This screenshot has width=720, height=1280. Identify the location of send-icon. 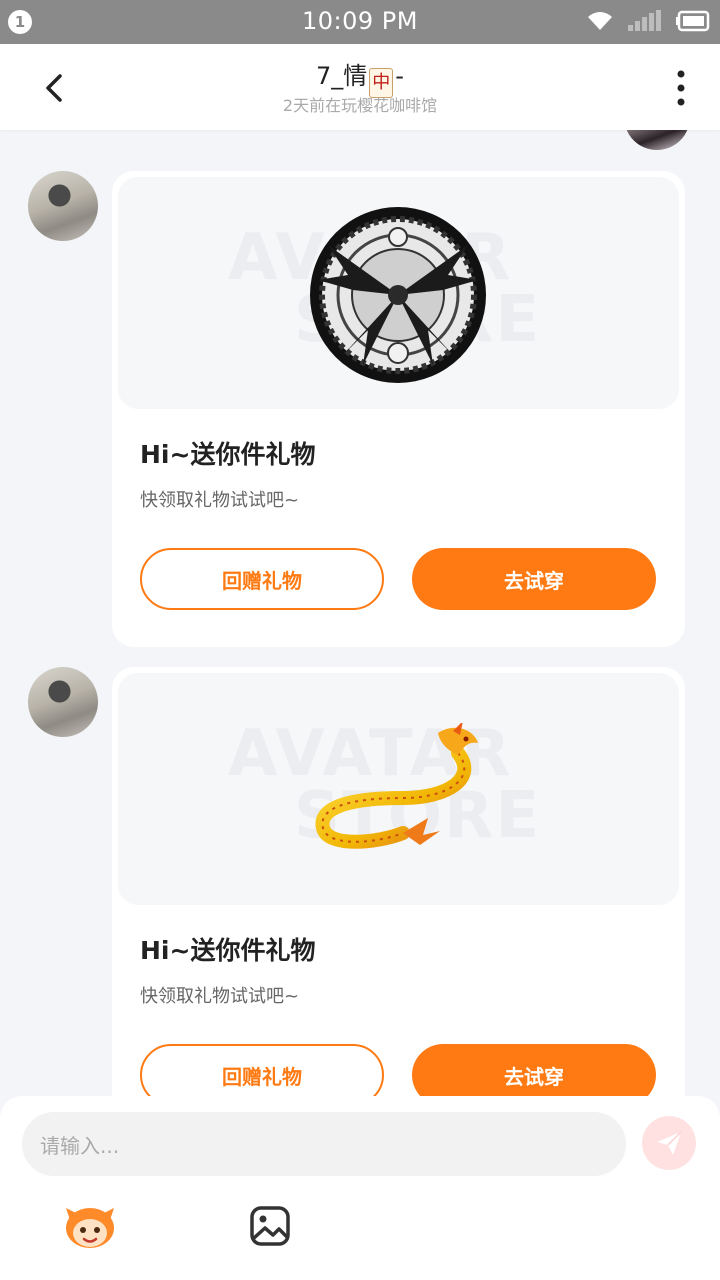
(669, 1143).